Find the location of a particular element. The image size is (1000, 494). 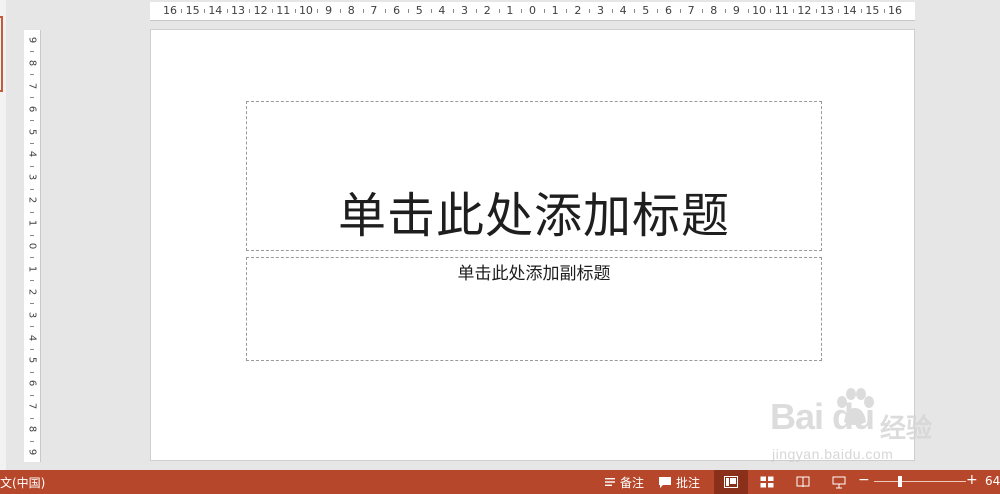

title-placeholder-text: 单击此处添加标题 is located at coordinates (533, 216).